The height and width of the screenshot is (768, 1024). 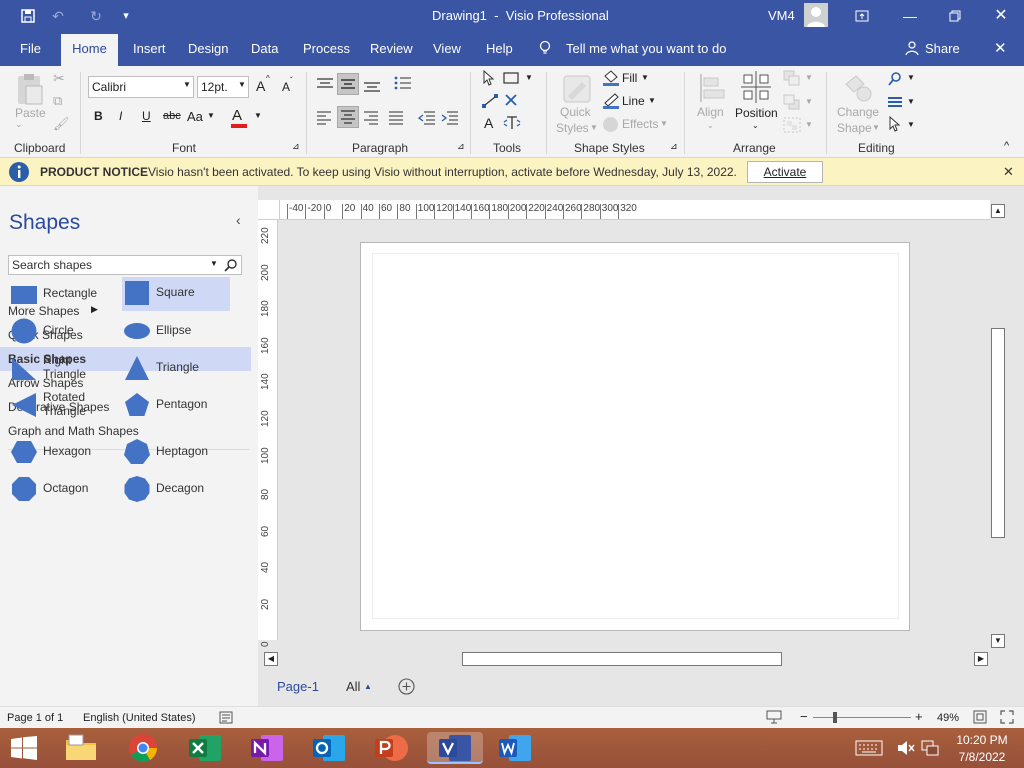 I want to click on horizontal-scrollbar: ◀ ▶, so click(x=626, y=659).